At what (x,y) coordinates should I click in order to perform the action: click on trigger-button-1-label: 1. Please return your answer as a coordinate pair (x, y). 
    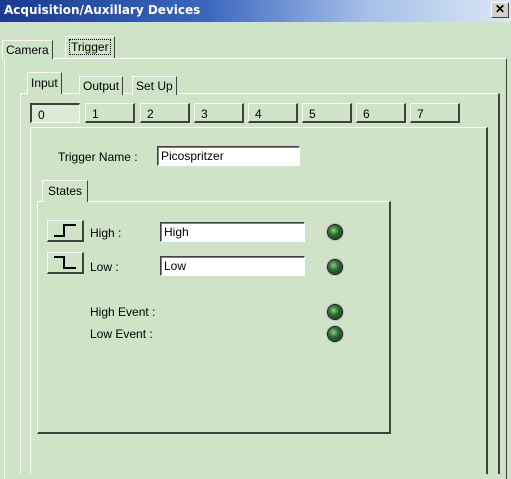
    Looking at the image, I should click on (95, 114).